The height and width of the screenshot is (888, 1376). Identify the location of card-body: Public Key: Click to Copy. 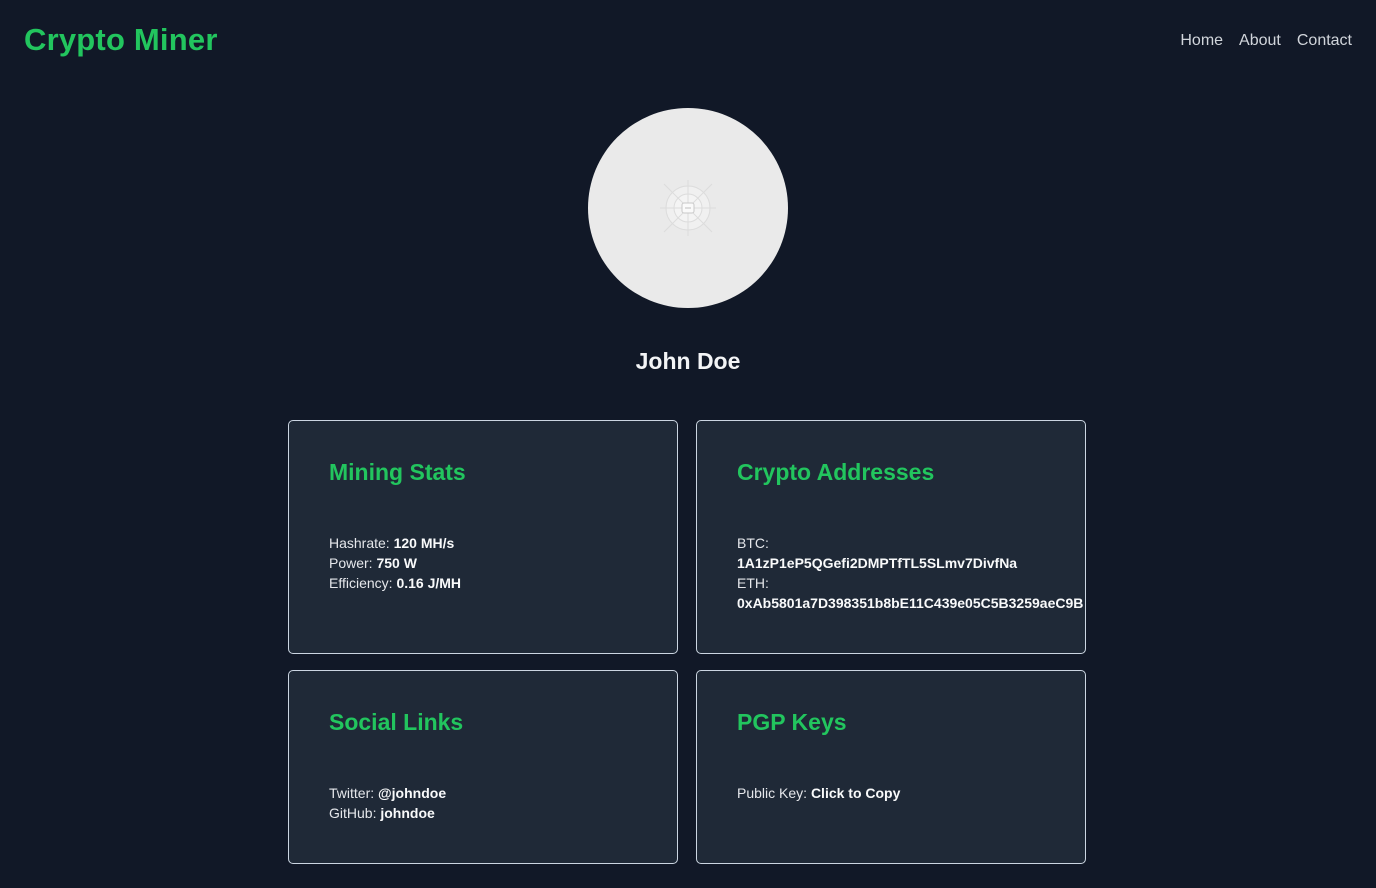
(818, 793).